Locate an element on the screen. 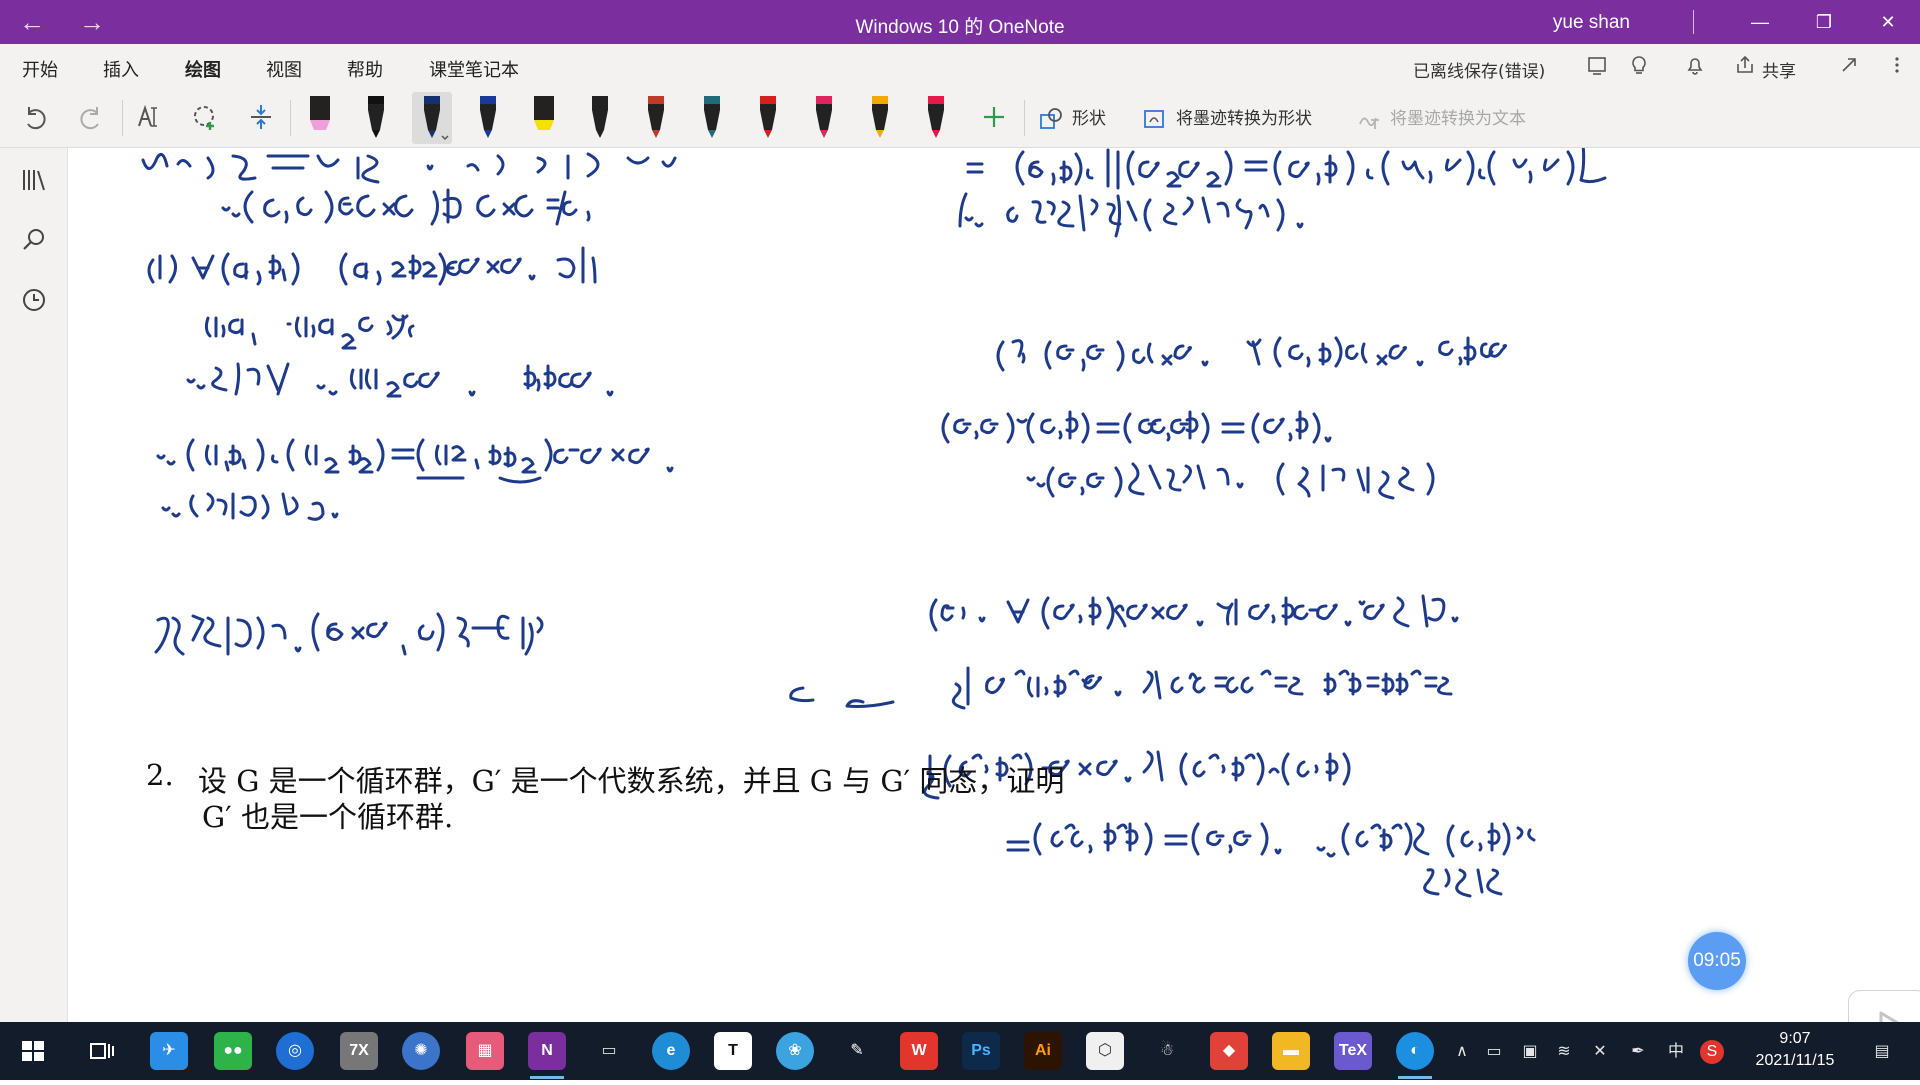  wps-app-icon: W is located at coordinates (919, 1051).